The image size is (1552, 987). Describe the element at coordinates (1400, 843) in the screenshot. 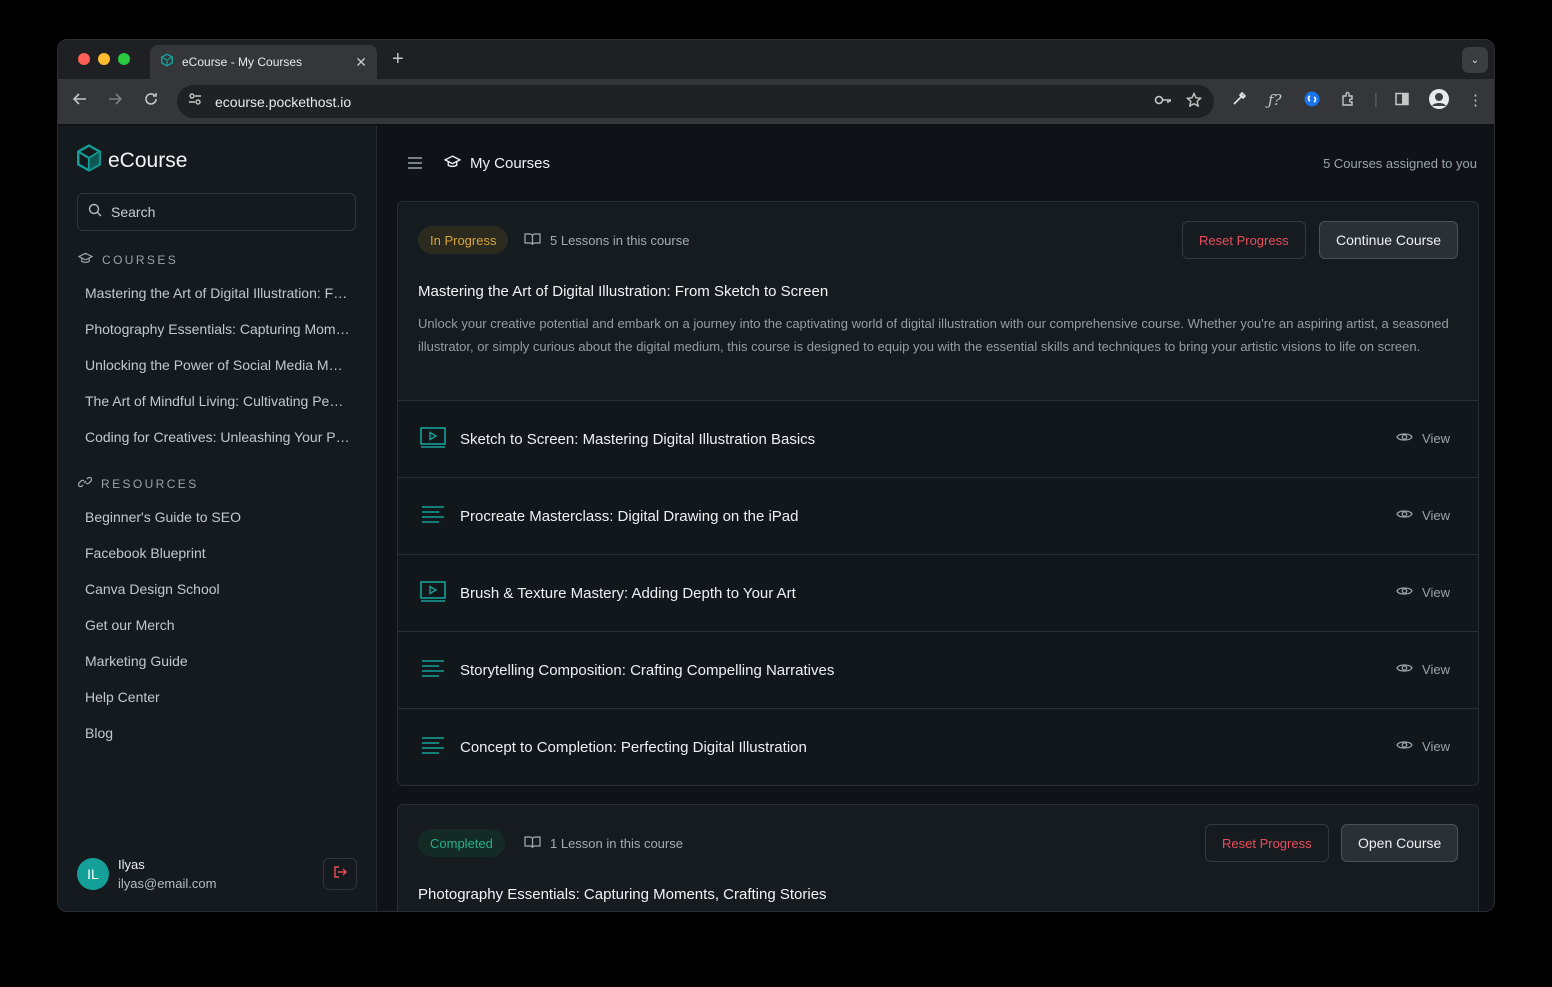

I see `open-course-button: Open Course` at that location.